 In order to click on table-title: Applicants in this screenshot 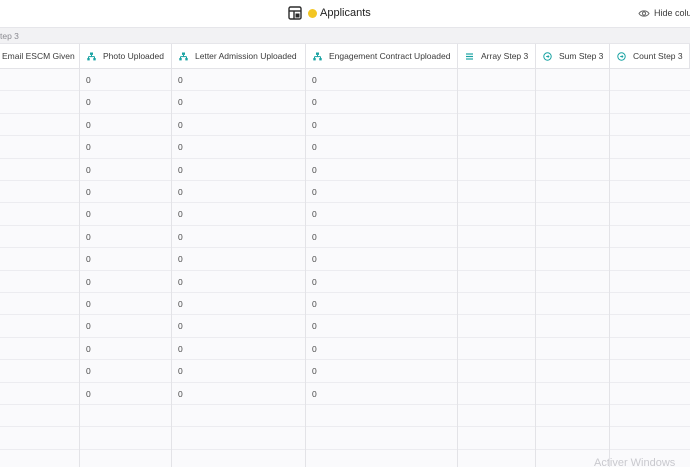, I will do `click(329, 13)`.